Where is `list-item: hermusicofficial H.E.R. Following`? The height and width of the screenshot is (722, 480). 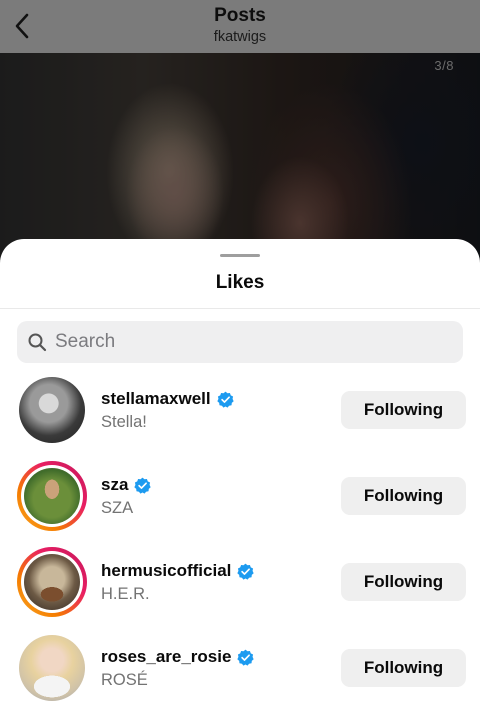
list-item: hermusicofficial H.E.R. Following is located at coordinates (240, 589).